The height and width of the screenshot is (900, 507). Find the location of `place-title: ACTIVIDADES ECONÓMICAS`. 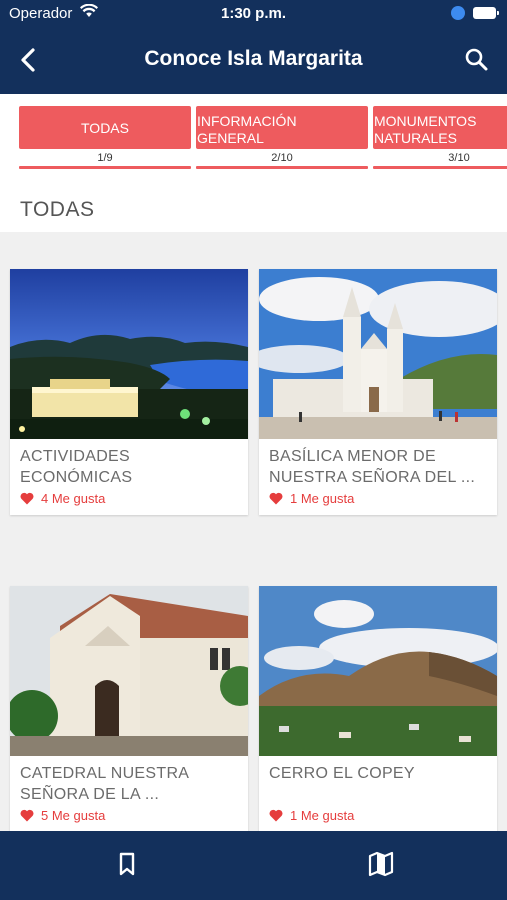

place-title: ACTIVIDADES ECONÓMICAS is located at coordinates (76, 467).